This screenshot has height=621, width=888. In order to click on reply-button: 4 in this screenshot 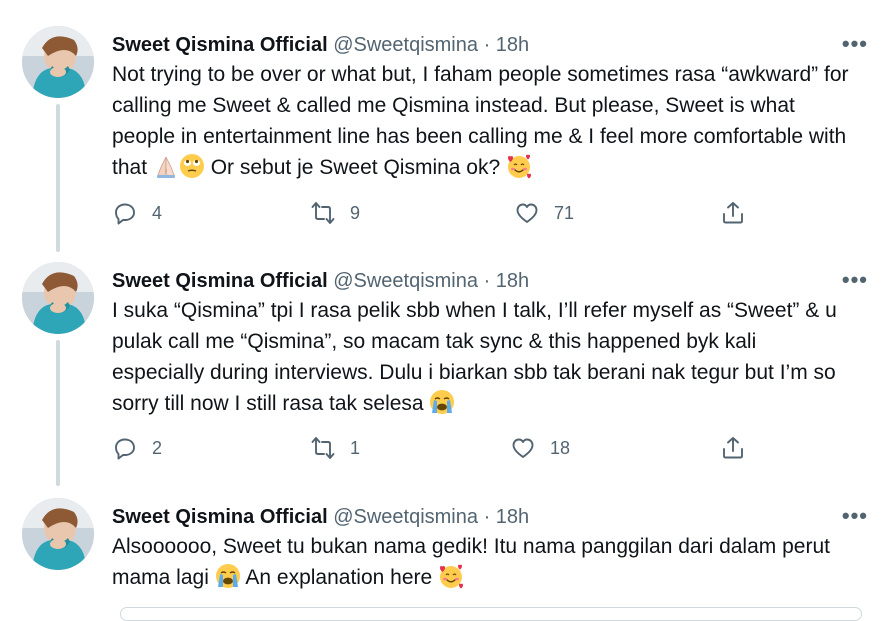, I will do `click(137, 213)`.